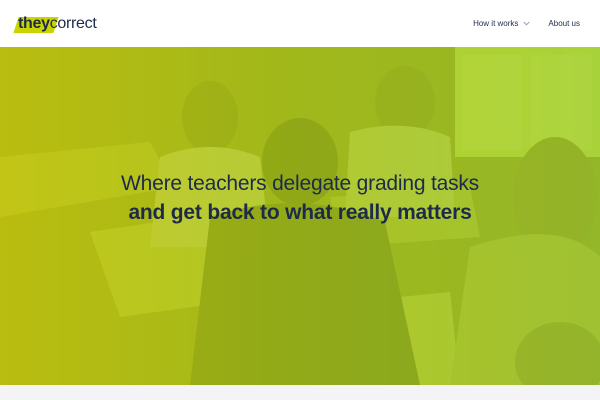 The height and width of the screenshot is (400, 600). Describe the element at coordinates (300, 392) in the screenshot. I see `section-divider` at that location.